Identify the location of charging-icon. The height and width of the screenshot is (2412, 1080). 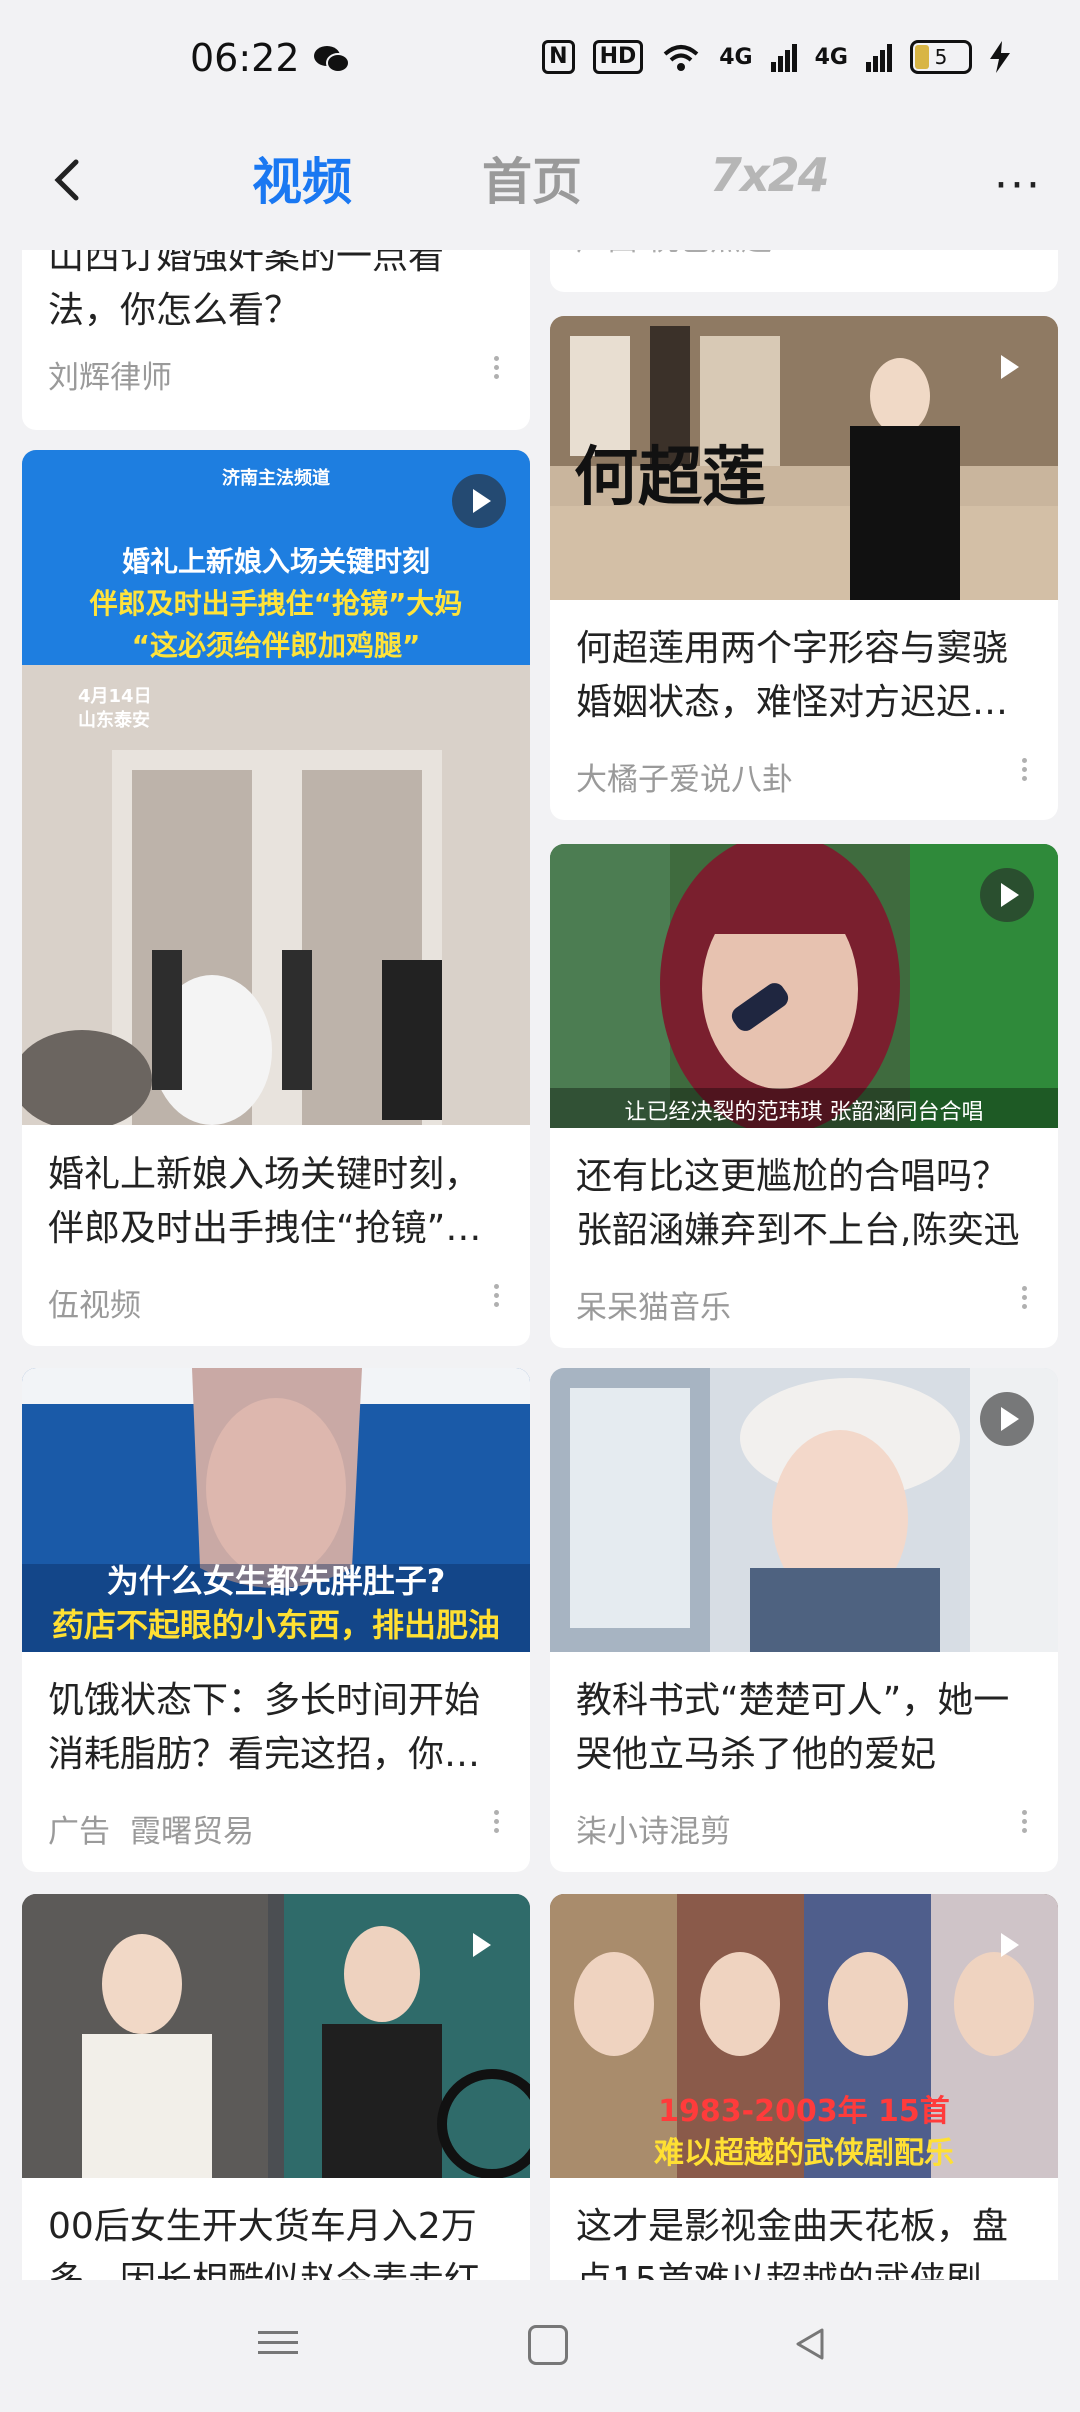
(1000, 57).